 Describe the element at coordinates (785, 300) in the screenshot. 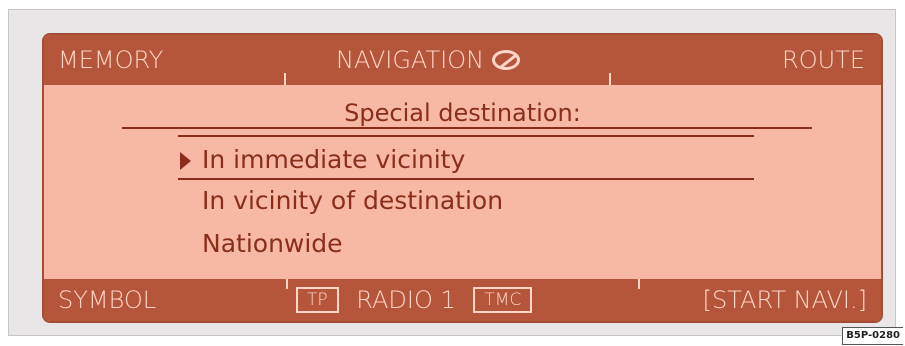

I see `start-navigation-softkey: [START NAVI.]` at that location.